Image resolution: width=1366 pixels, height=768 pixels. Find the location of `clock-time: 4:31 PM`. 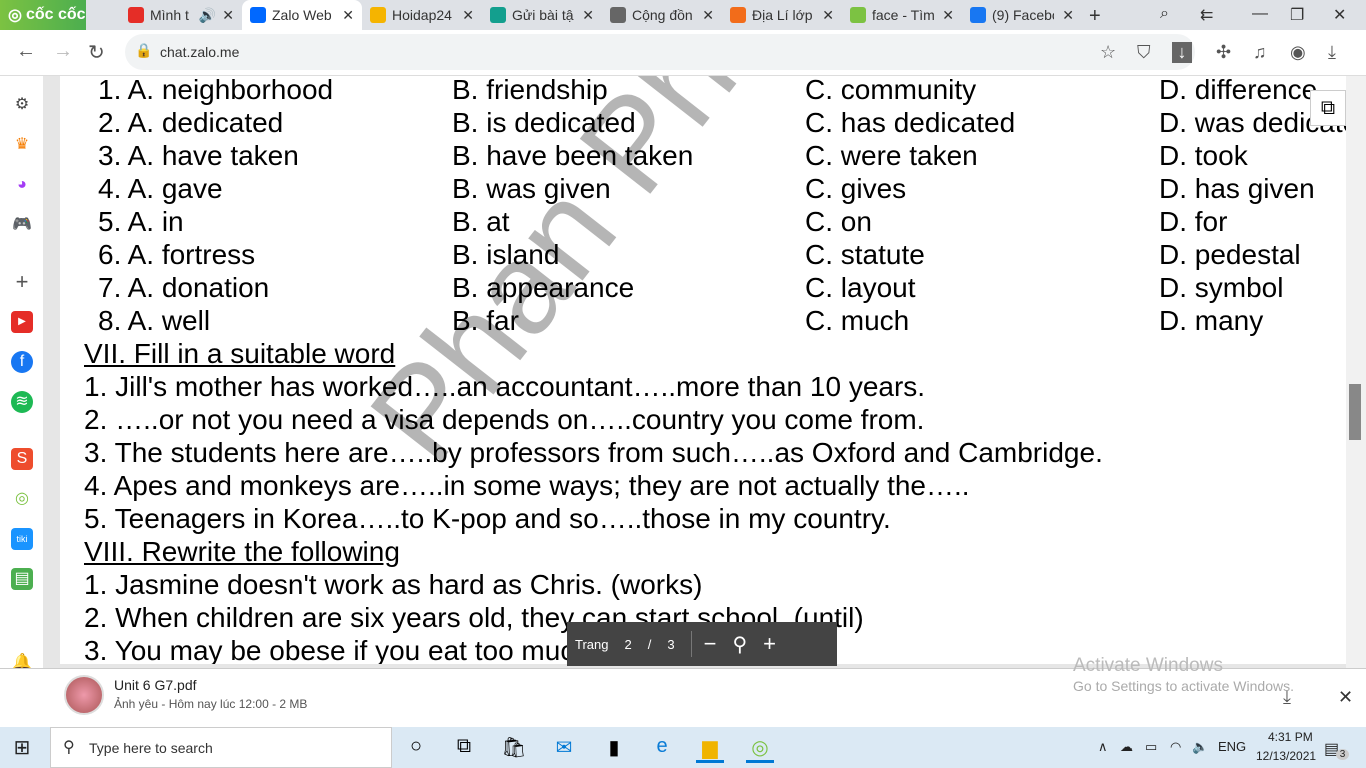

clock-time: 4:31 PM is located at coordinates (1290, 737).